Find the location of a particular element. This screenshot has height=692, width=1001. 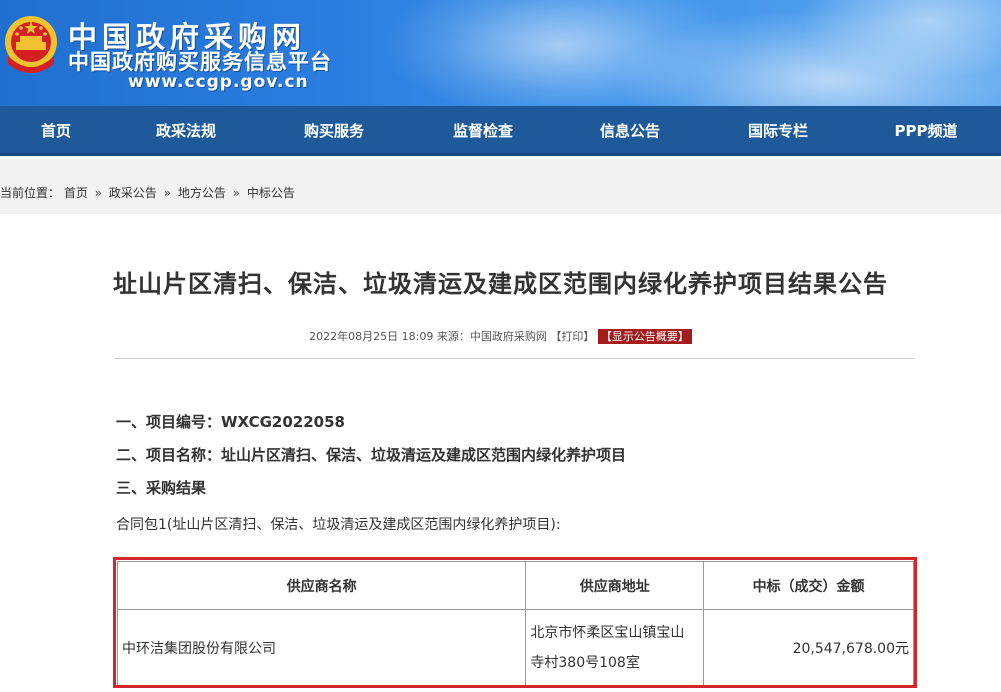

page-title: 址山片区清扫、保洁、垃圾清运及建成区范围内绿化养护项目结果公告 is located at coordinates (500, 284).